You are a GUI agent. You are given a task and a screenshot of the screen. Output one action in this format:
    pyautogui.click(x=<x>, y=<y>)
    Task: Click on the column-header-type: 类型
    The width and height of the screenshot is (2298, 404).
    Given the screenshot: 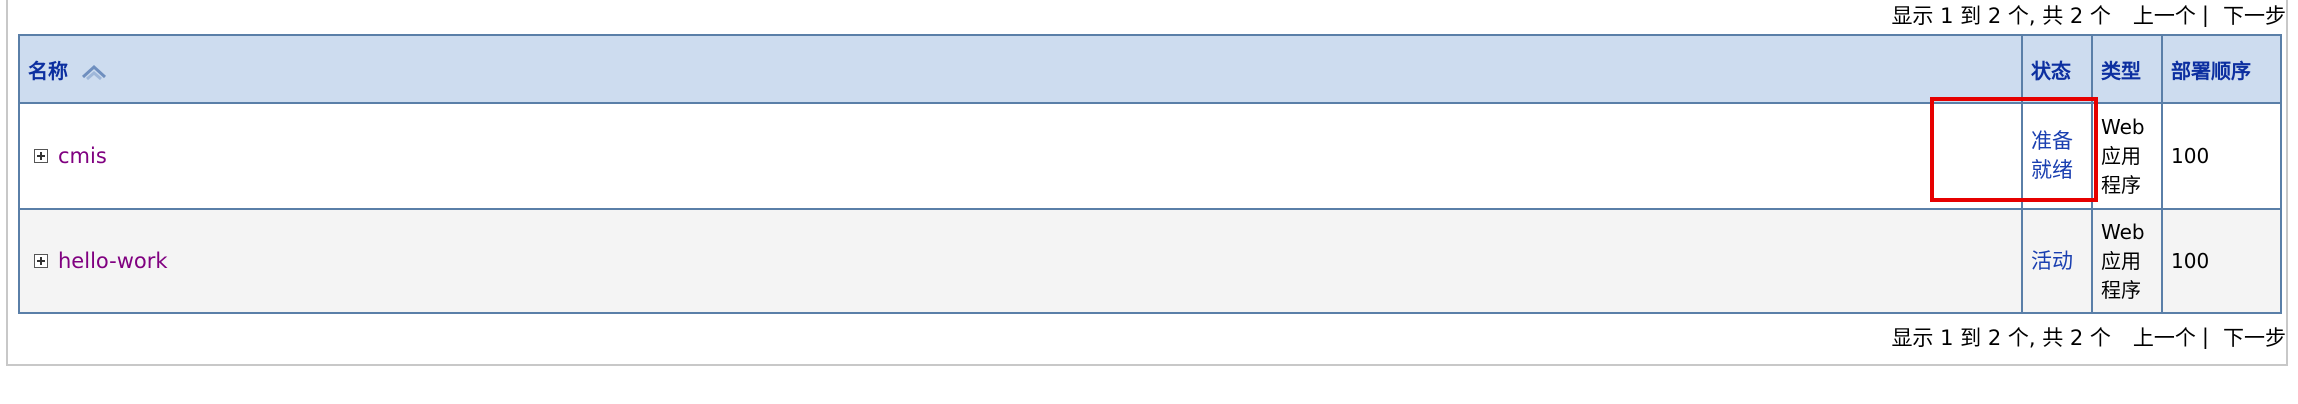 What is the action you would take?
    pyautogui.click(x=2127, y=69)
    